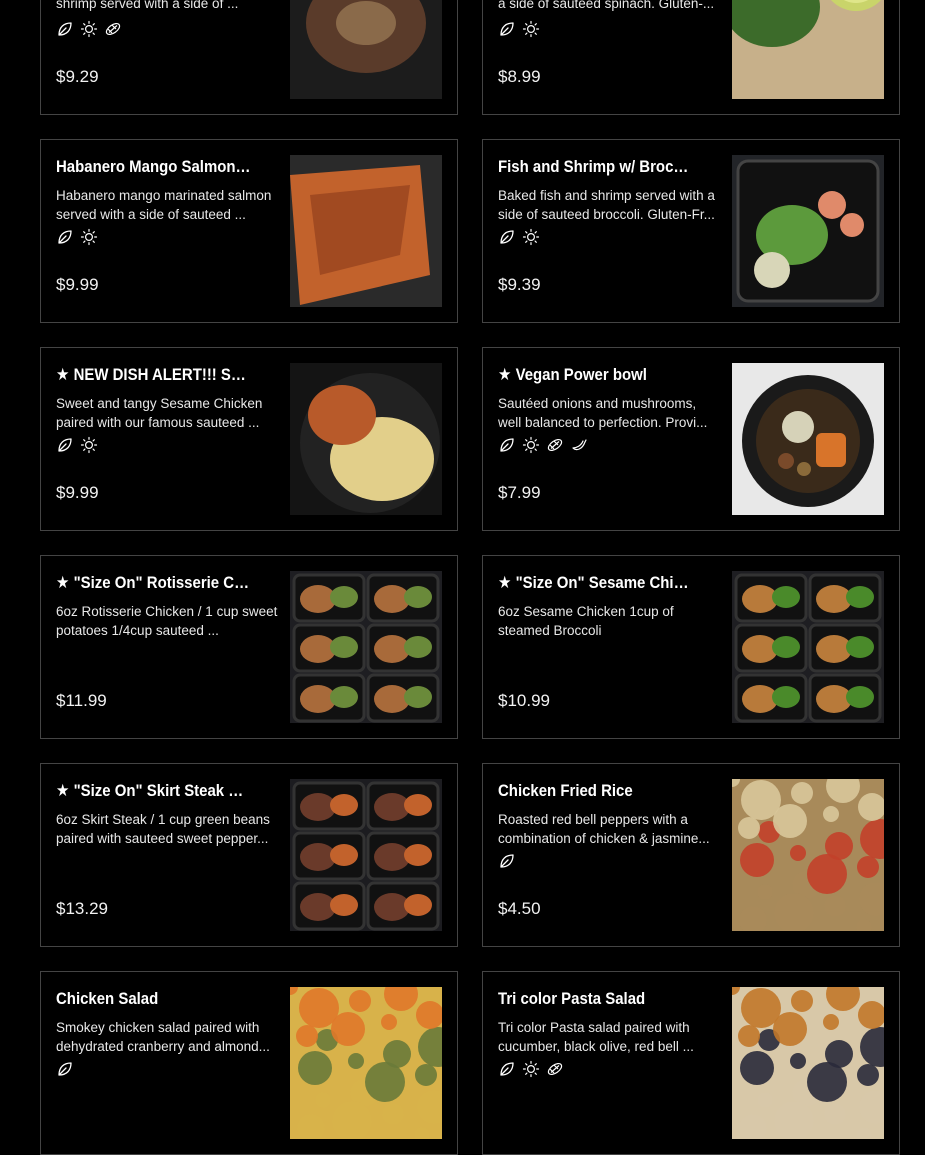 This screenshot has width=925, height=1155. Describe the element at coordinates (77, 76) in the screenshot. I see `menu-item-price: $9.29` at that location.